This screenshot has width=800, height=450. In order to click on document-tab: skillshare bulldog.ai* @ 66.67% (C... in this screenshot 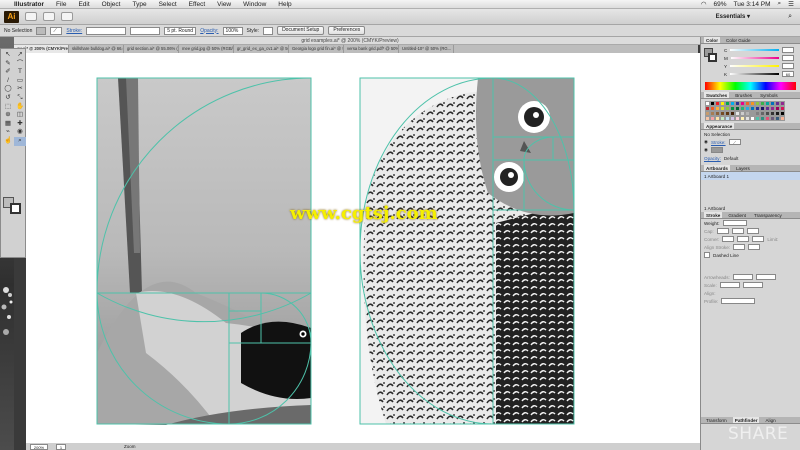, I will do `click(96, 49)`.